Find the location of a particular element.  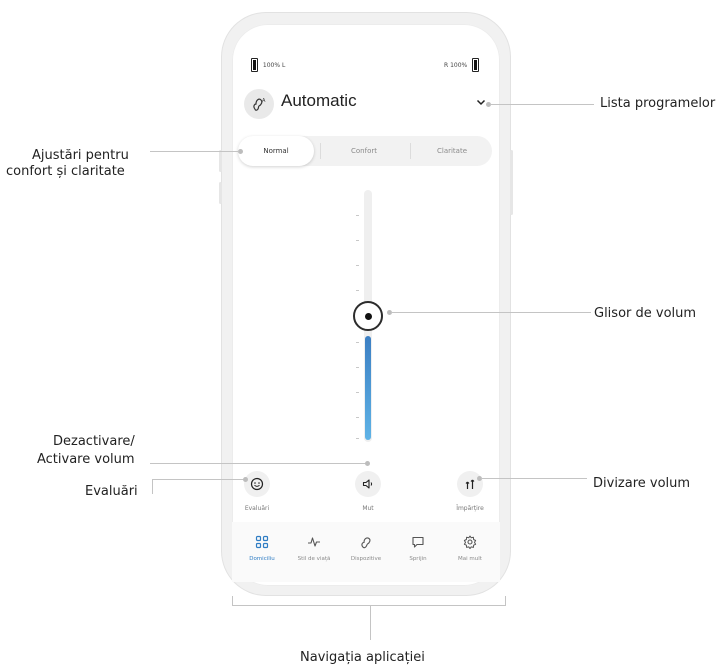

nav-item-support: Sprijin is located at coordinates (418, 548).